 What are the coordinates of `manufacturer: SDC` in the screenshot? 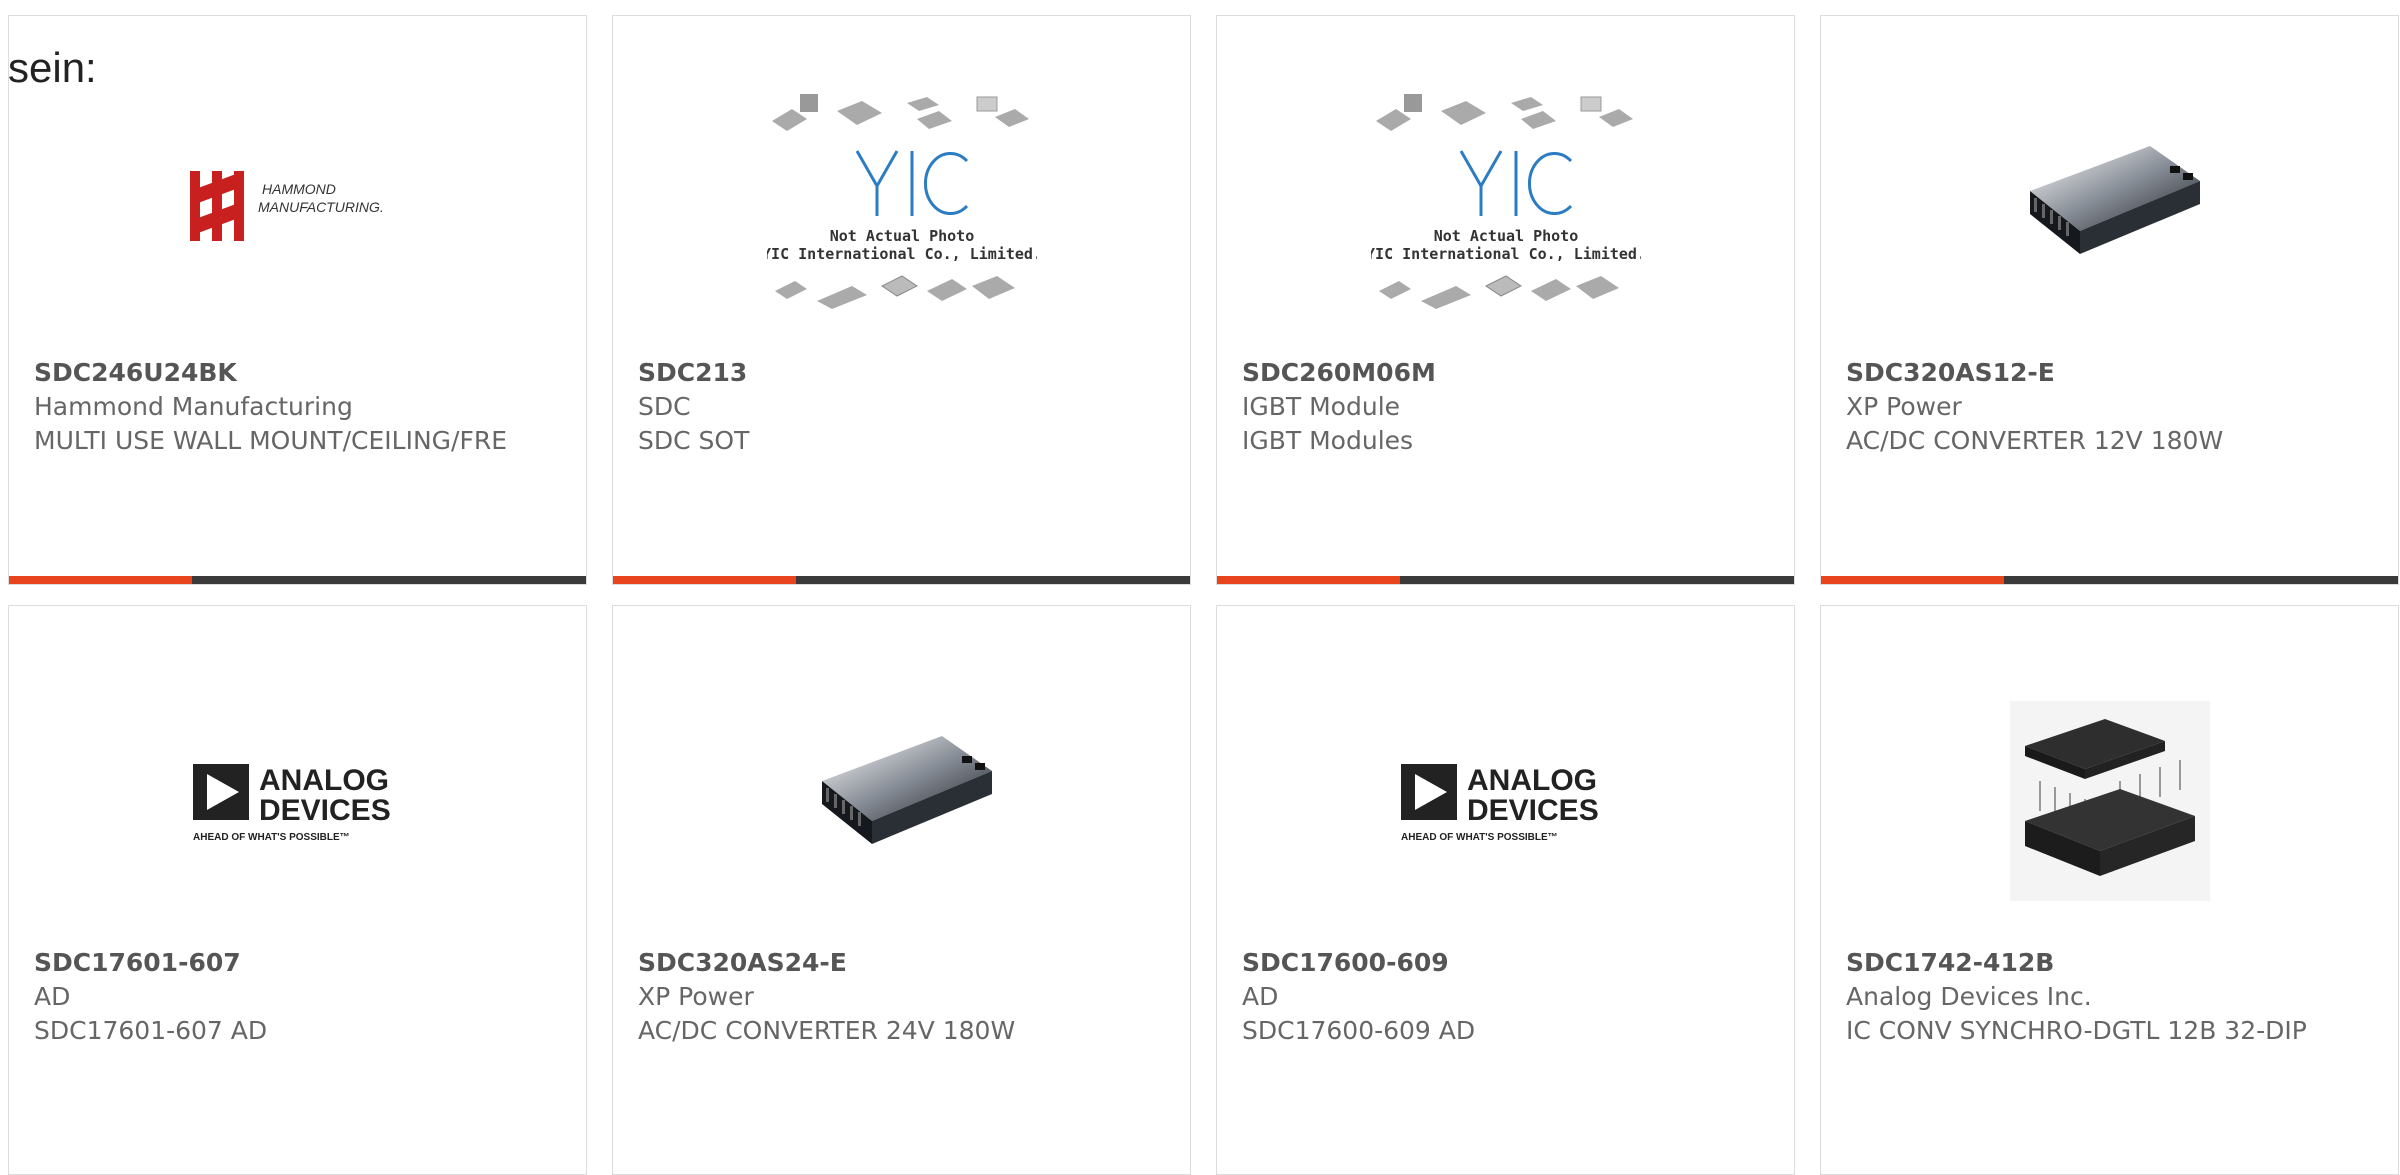 It's located at (664, 406).